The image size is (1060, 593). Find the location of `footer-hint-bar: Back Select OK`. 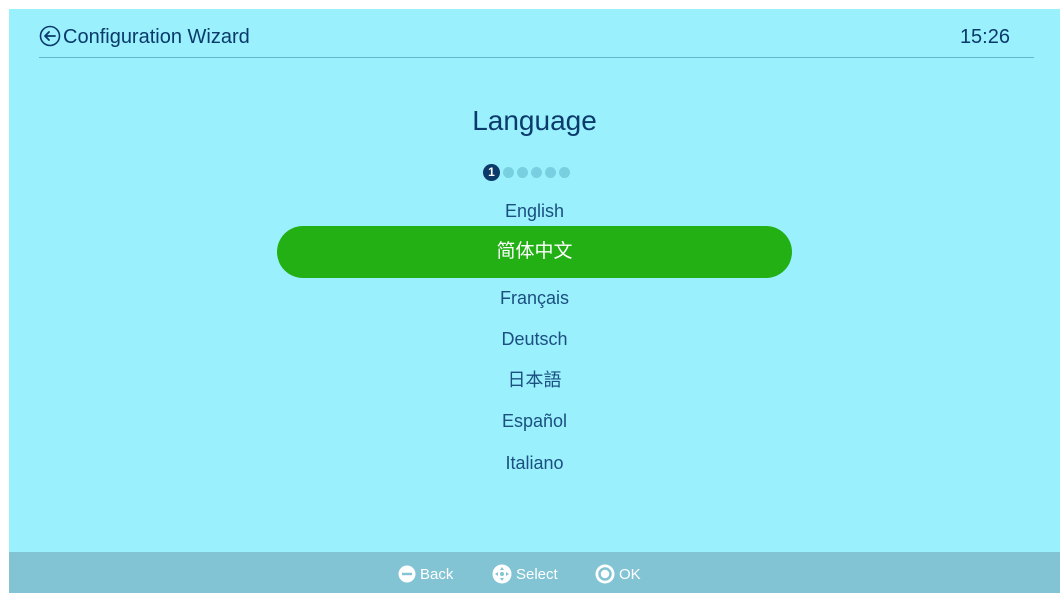

footer-hint-bar: Back Select OK is located at coordinates (534, 572).